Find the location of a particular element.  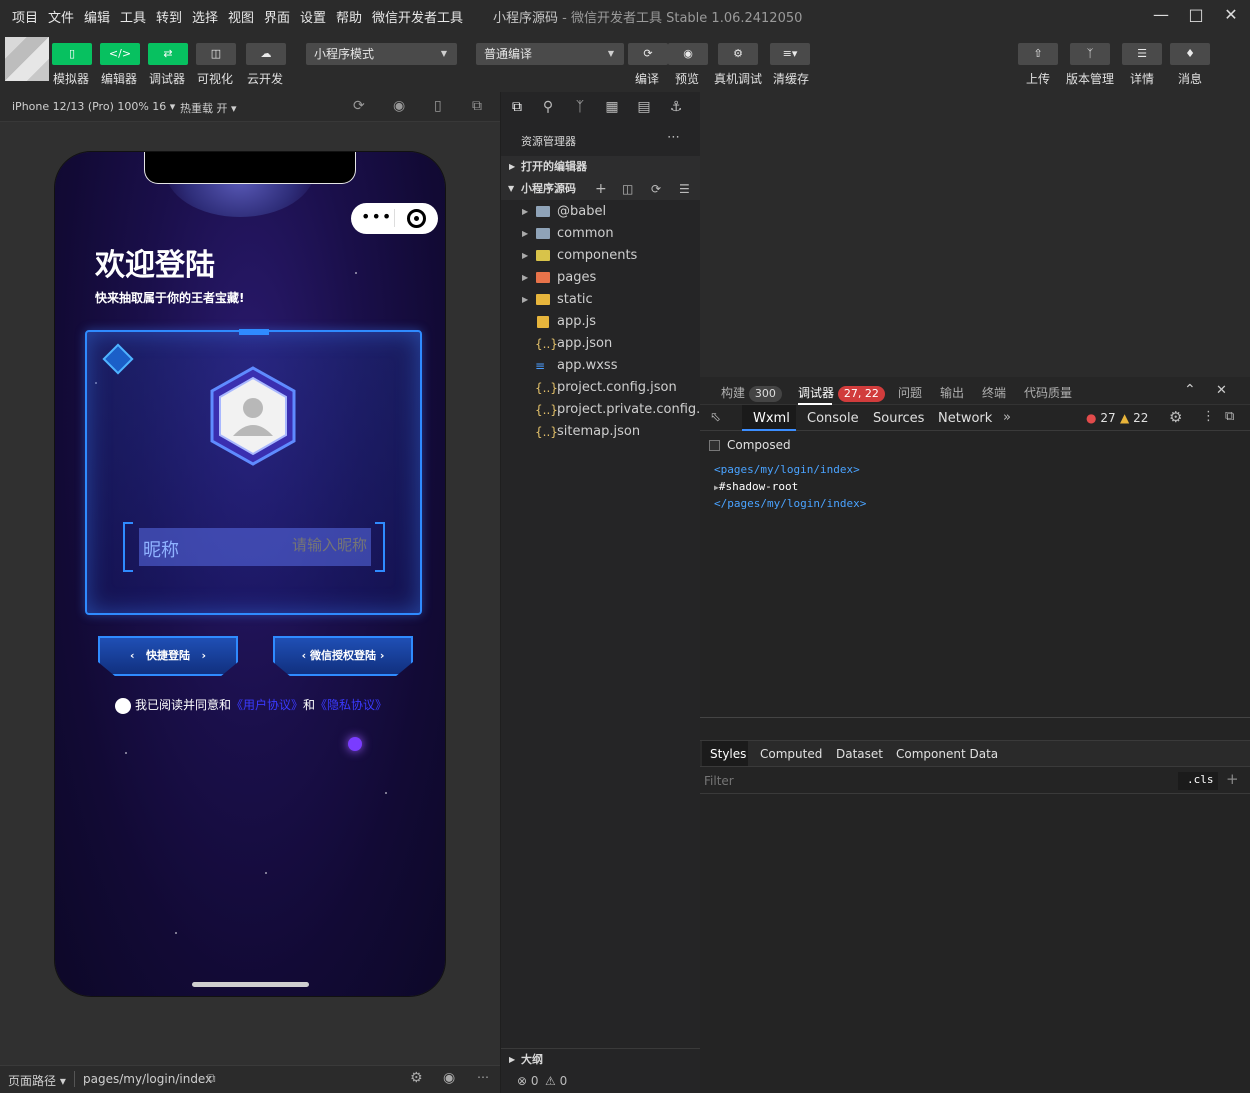

shadow-root-node: ▶#shadow-root is located at coordinates (756, 486).